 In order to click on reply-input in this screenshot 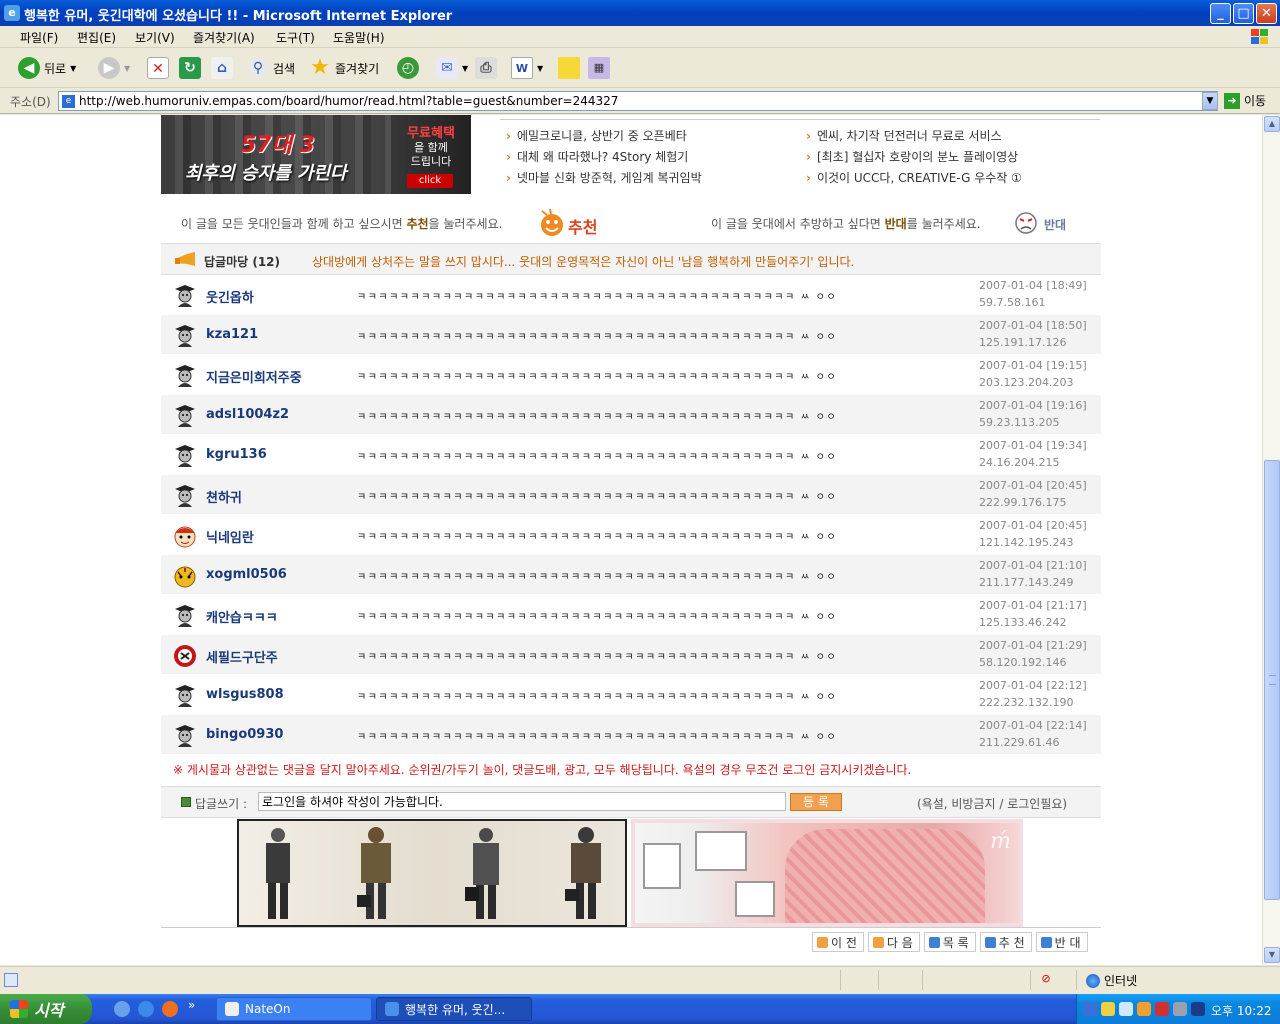, I will do `click(522, 801)`.